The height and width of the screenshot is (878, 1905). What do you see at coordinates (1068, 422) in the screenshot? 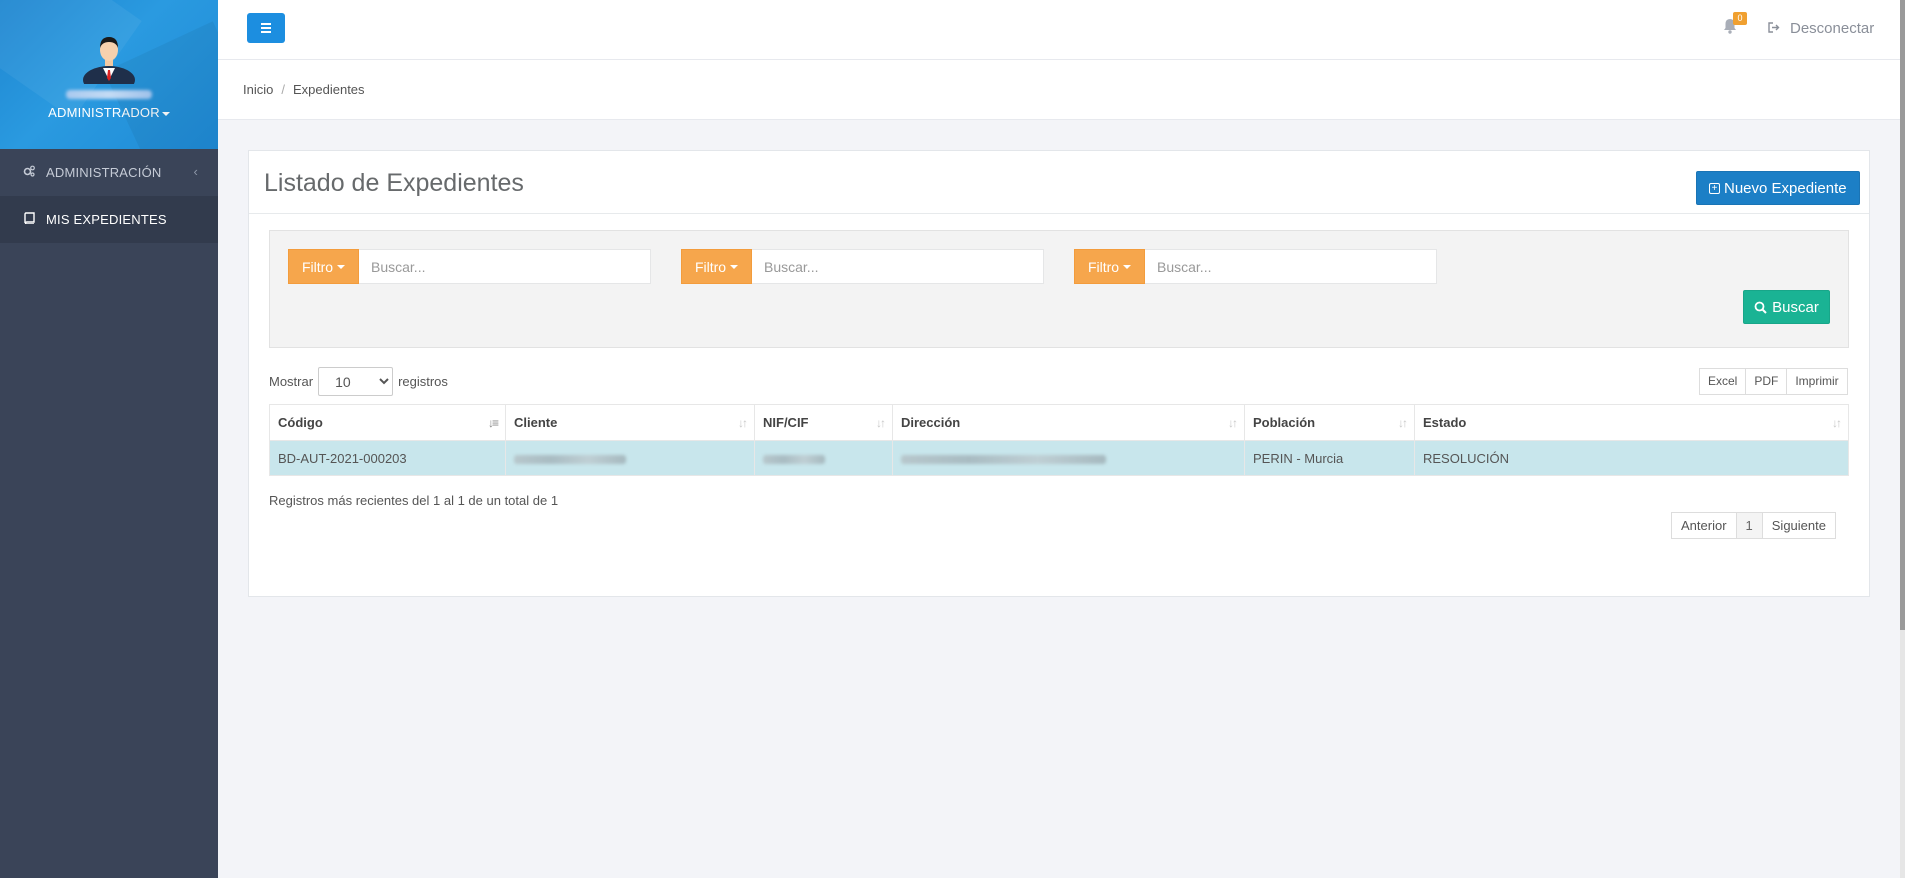
I see `column-header-direccion: Dirección ↓↑` at bounding box center [1068, 422].